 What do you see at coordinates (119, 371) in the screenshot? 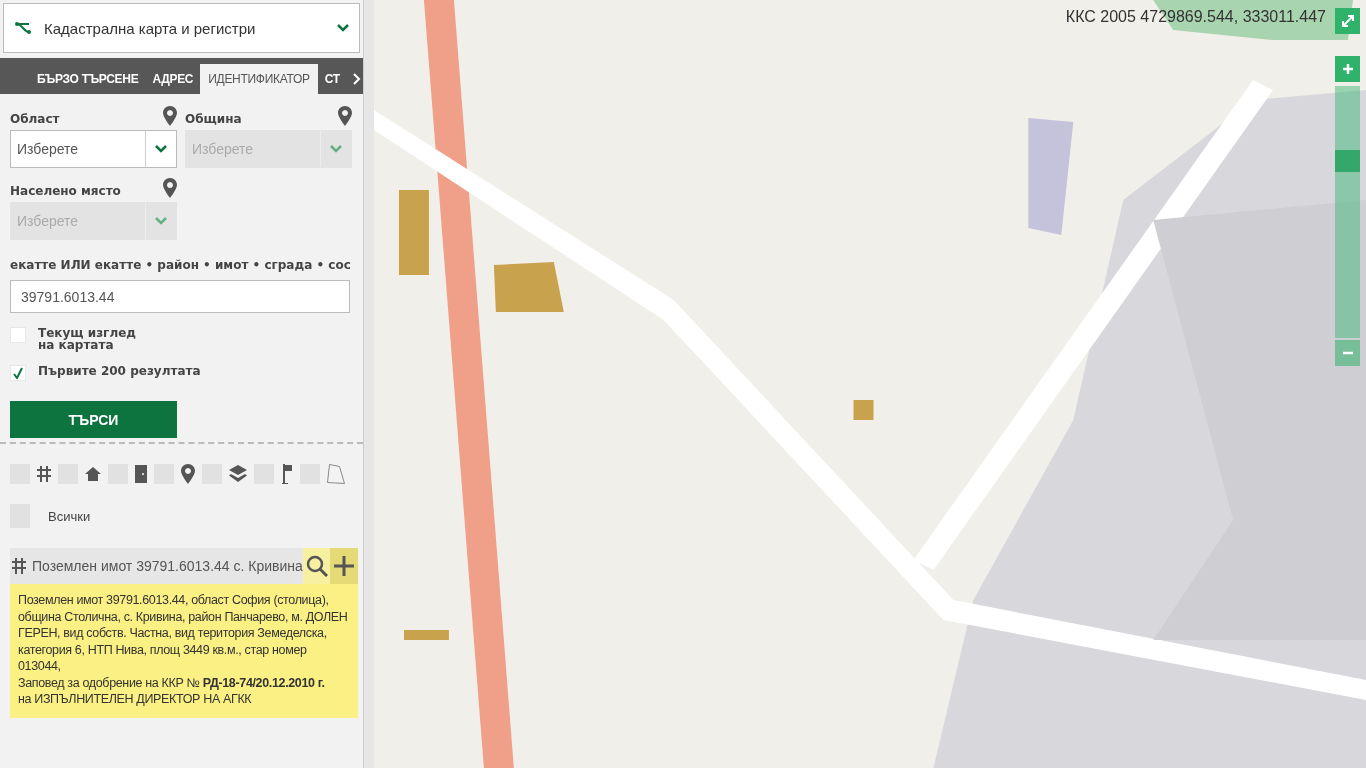
I see `checkbox-label: Първите 200 резултата` at bounding box center [119, 371].